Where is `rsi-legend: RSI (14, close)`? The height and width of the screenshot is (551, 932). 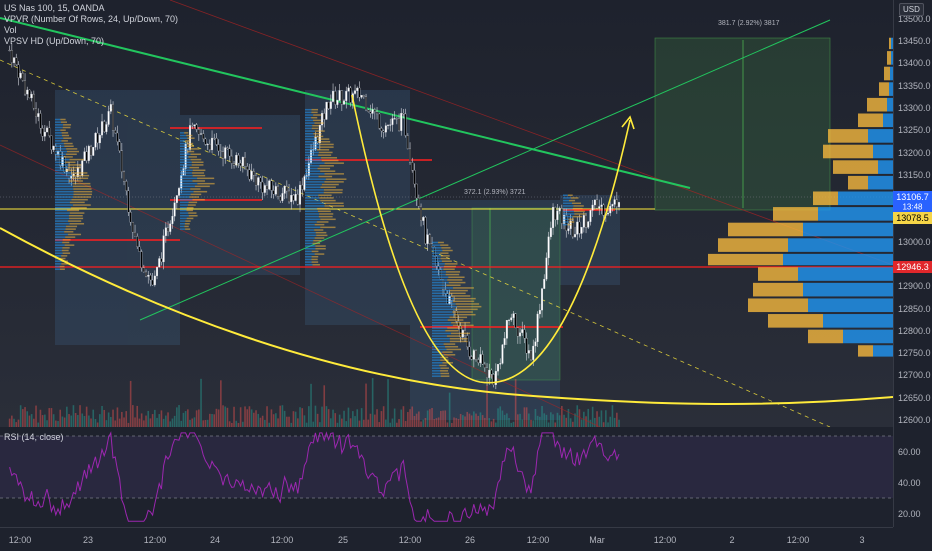
rsi-legend: RSI (14, close) is located at coordinates (34, 437).